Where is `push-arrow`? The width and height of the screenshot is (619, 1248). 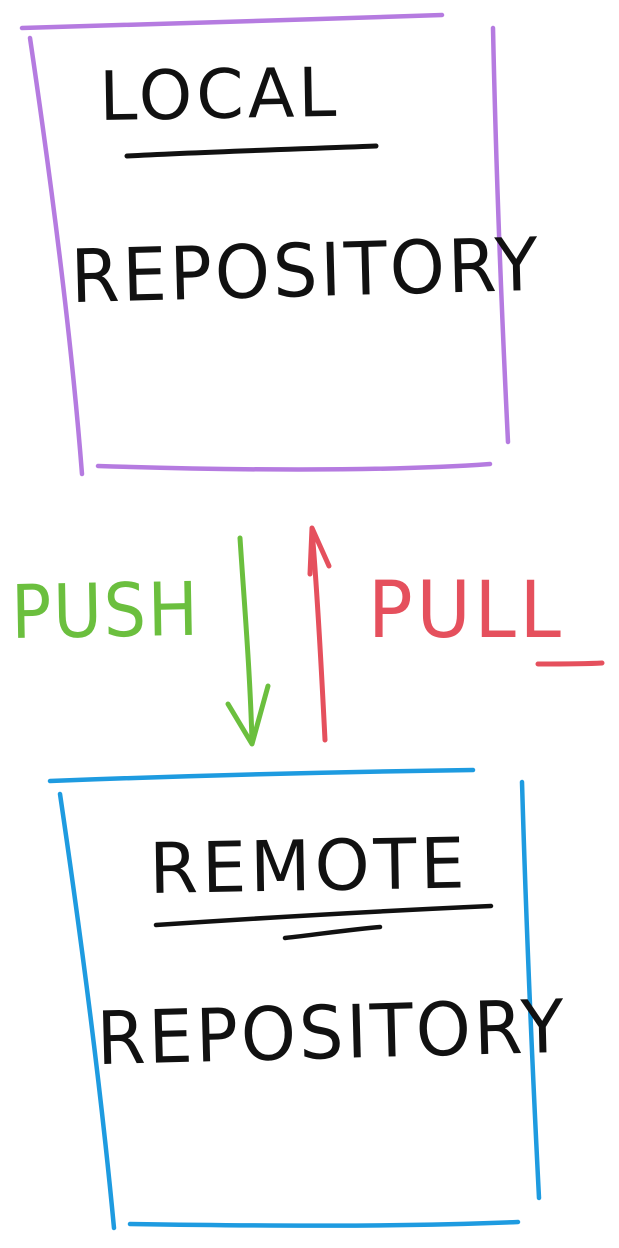
push-arrow is located at coordinates (248, 641).